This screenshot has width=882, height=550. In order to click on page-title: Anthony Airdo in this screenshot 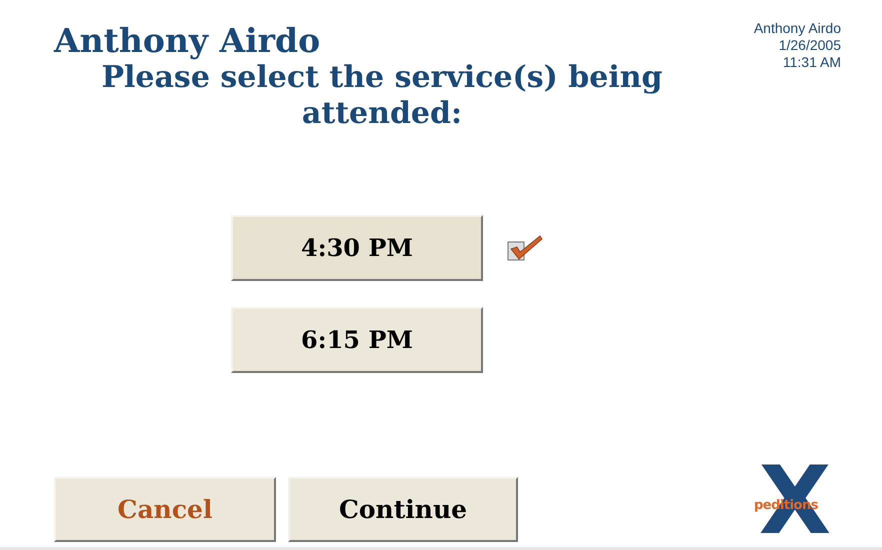, I will do `click(187, 43)`.